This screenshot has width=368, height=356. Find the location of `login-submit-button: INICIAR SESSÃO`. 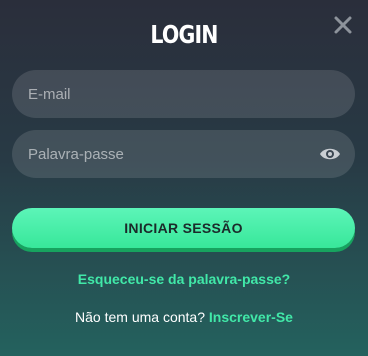

login-submit-button: INICIAR SESSÃO is located at coordinates (183, 228).